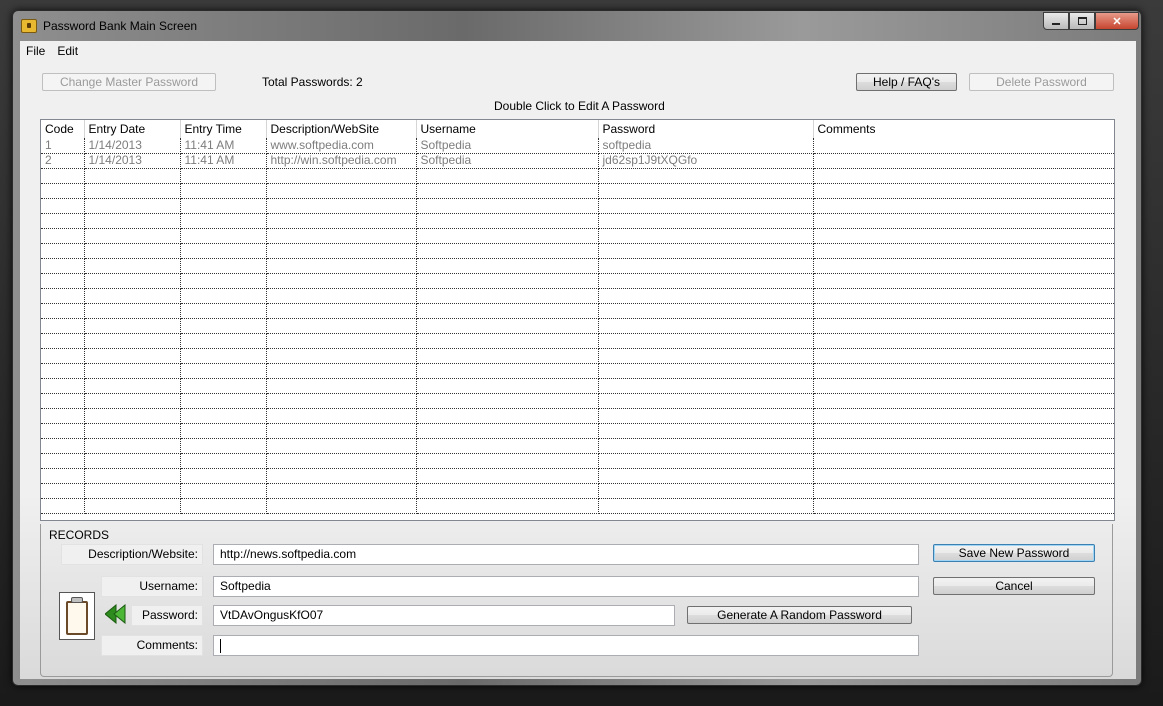 This screenshot has height=706, width=1163. What do you see at coordinates (799, 615) in the screenshot?
I see `generate-random-password-button: Generate A Random Password` at bounding box center [799, 615].